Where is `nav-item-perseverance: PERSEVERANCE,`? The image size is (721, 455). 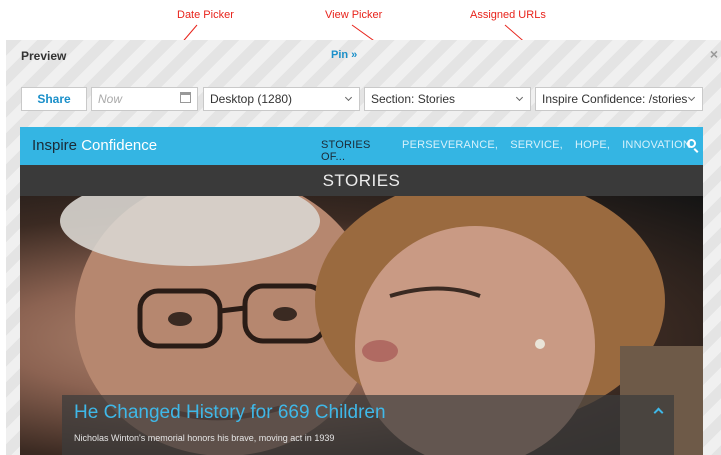 nav-item-perseverance: PERSEVERANCE, is located at coordinates (450, 151).